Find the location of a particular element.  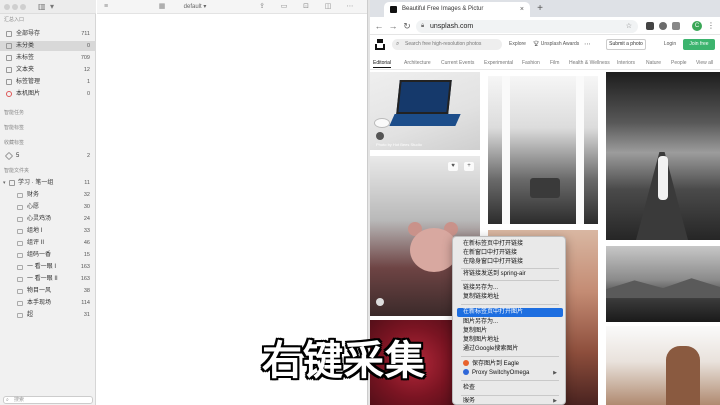

extension-proxy-icon is located at coordinates (663, 26).